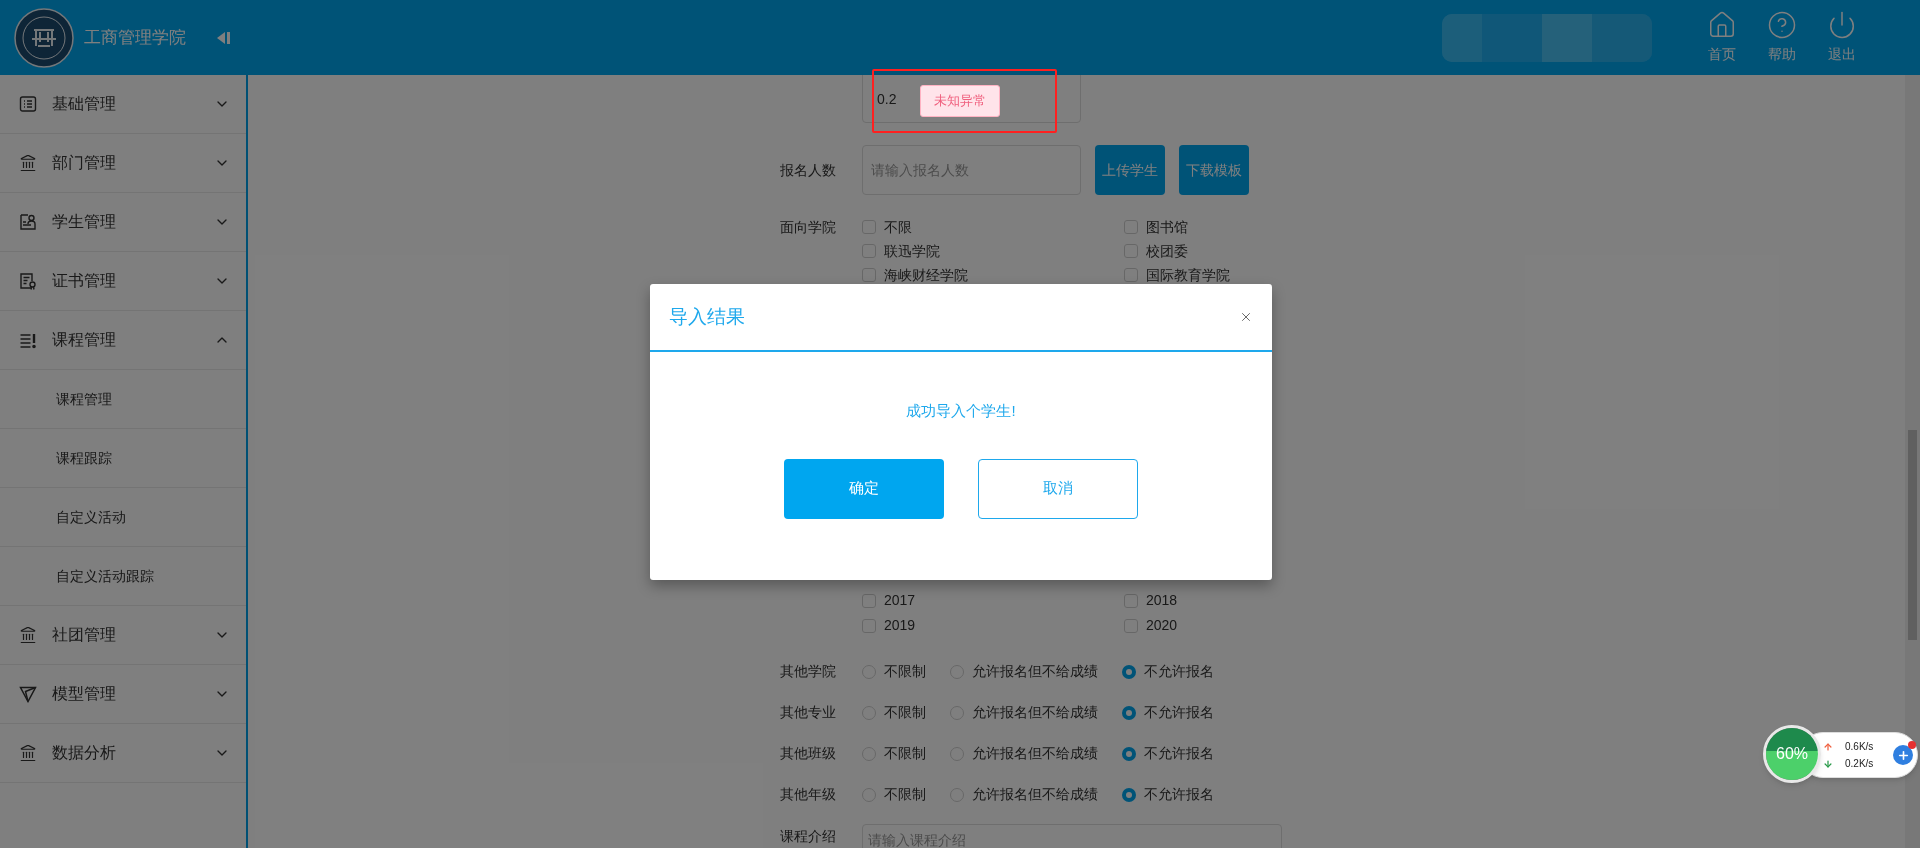 The width and height of the screenshot is (1920, 848). What do you see at coordinates (123, 399) in the screenshot?
I see `sidebar-subitem: 课程管理` at bounding box center [123, 399].